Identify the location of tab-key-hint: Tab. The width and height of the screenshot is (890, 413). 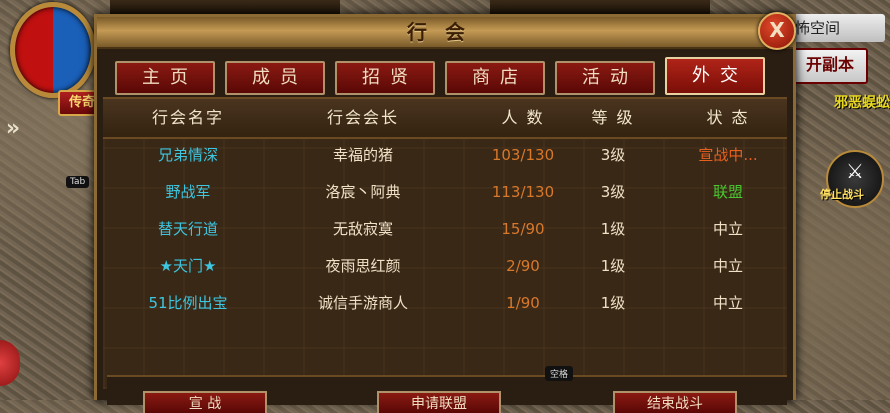
(78, 182).